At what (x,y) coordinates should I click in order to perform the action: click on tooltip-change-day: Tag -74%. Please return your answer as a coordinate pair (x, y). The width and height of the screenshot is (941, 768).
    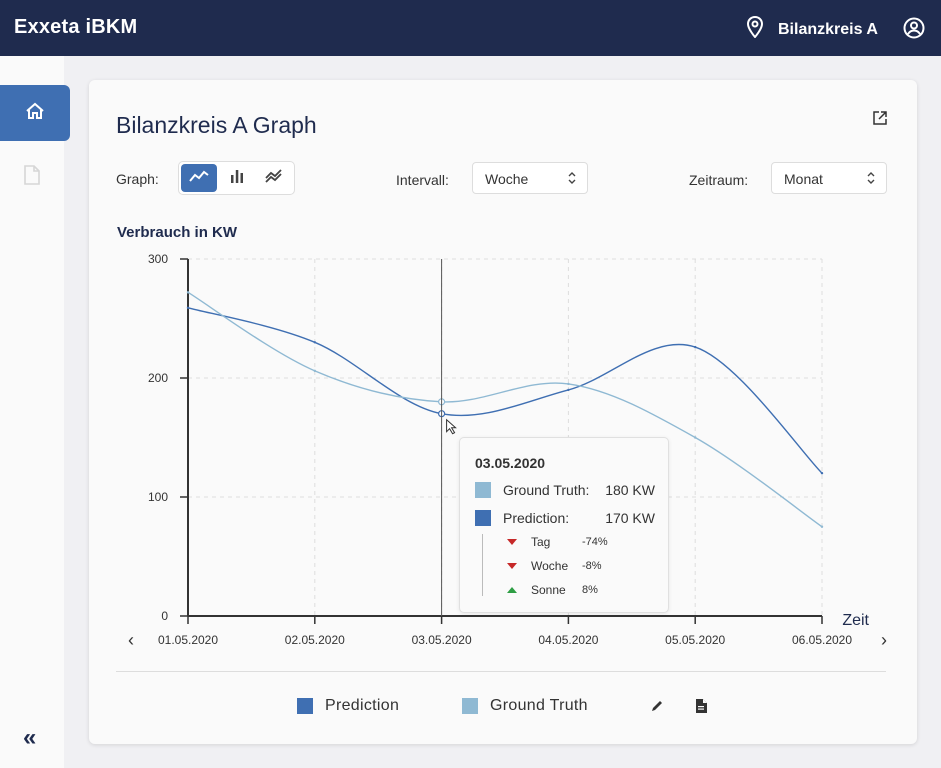
    Looking at the image, I should click on (562, 542).